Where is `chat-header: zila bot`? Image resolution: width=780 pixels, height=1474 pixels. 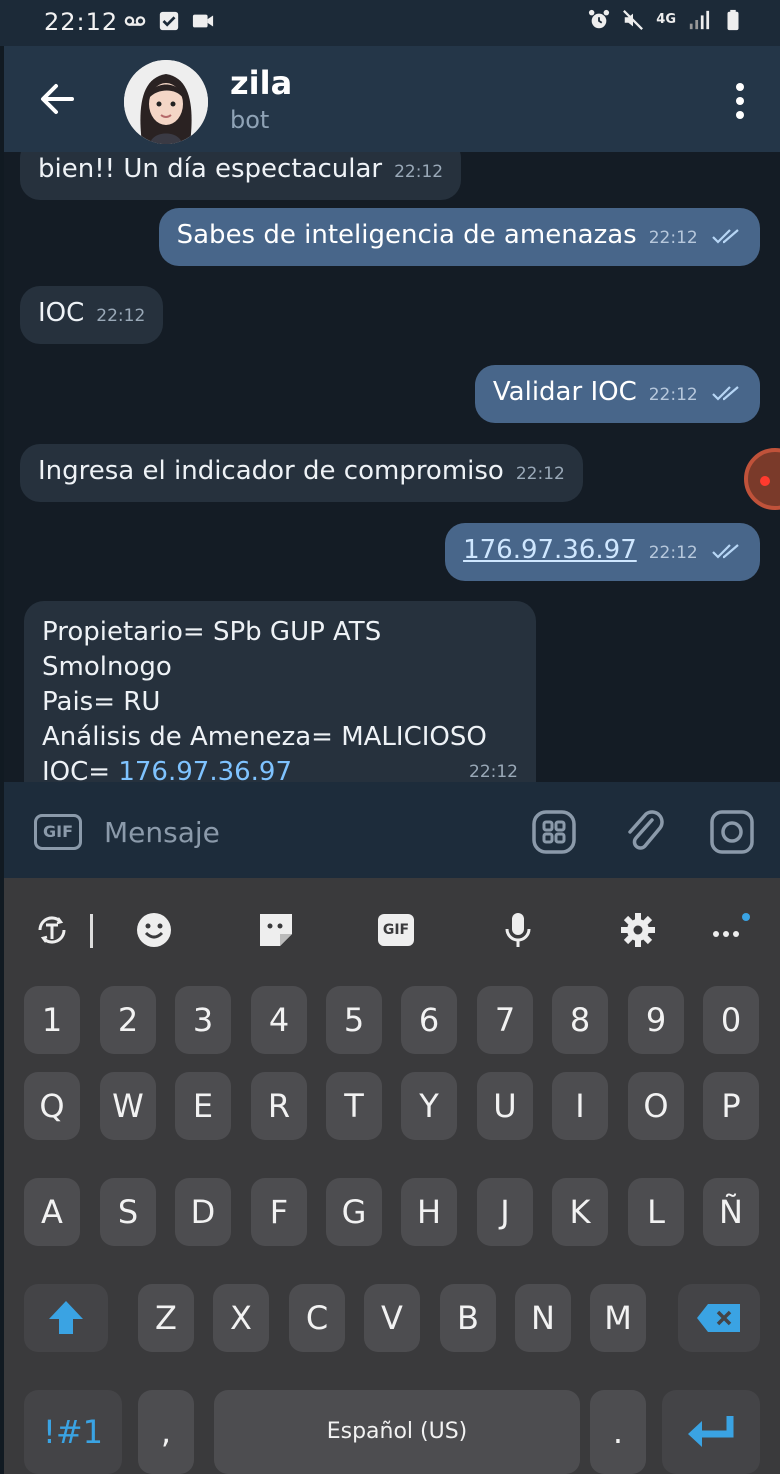
chat-header: zila bot is located at coordinates (392, 99).